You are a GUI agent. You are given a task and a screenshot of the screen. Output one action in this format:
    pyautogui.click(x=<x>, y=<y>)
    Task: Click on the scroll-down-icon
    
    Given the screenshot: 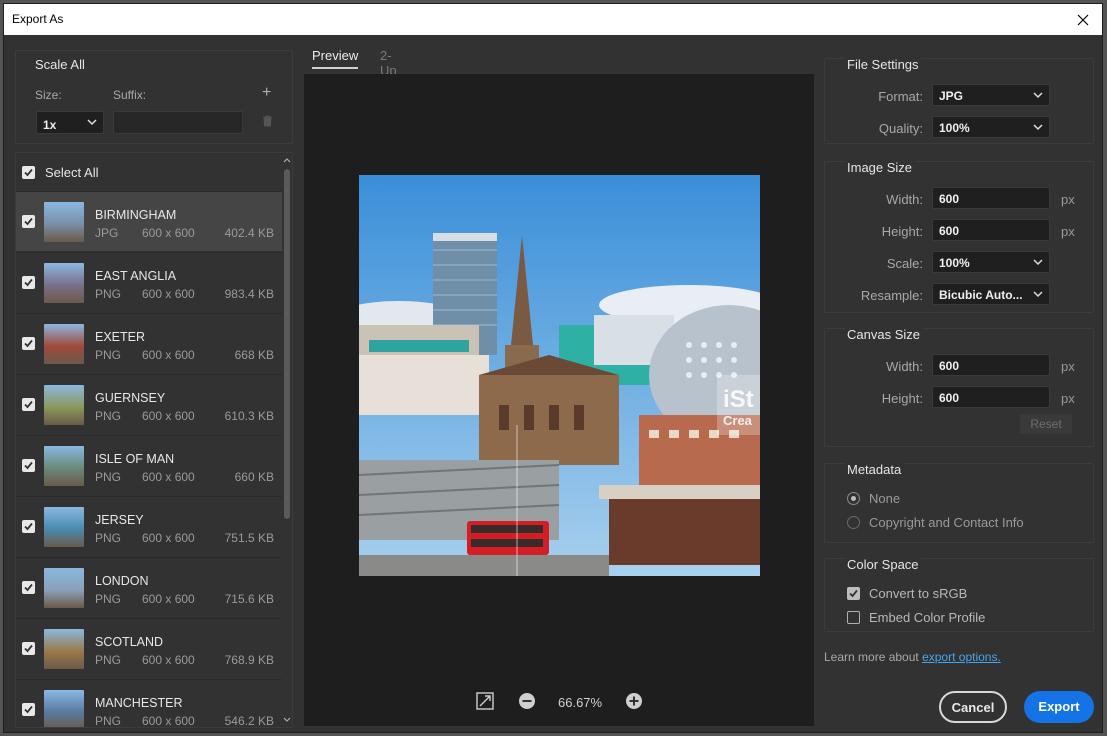 What is the action you would take?
    pyautogui.click(x=287, y=720)
    